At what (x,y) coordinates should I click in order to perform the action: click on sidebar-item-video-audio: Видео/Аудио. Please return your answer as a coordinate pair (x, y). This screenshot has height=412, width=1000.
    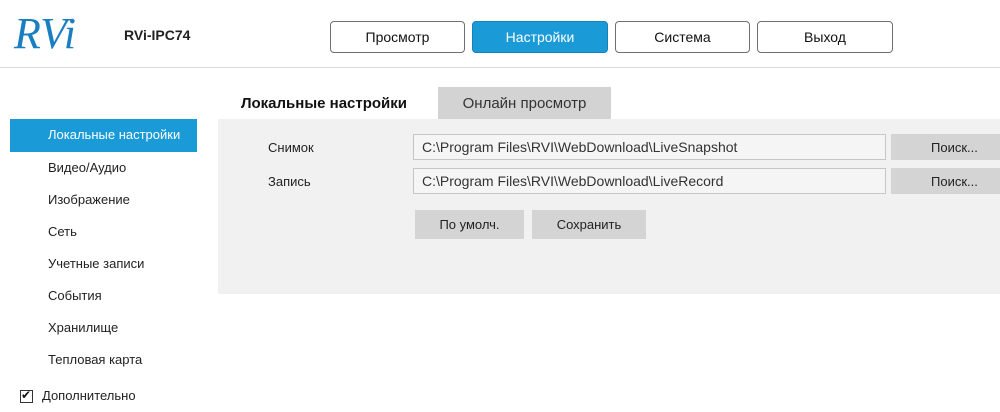
    Looking at the image, I should click on (103, 168).